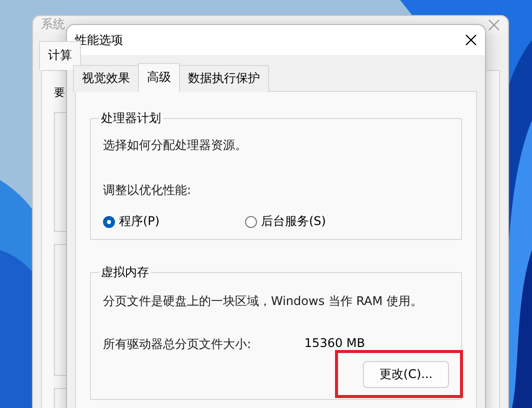 This screenshot has width=532, height=408. I want to click on tab: 高级, so click(159, 77).